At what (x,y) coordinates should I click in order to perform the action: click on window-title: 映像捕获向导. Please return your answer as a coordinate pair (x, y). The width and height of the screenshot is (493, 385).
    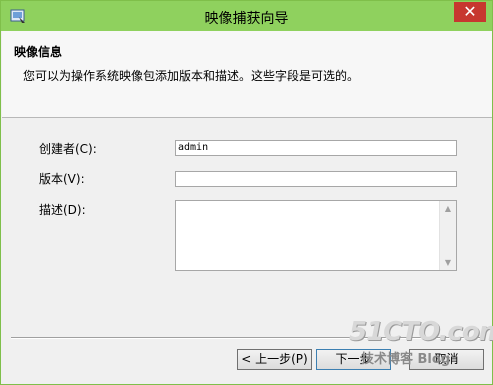
    Looking at the image, I should click on (246, 19).